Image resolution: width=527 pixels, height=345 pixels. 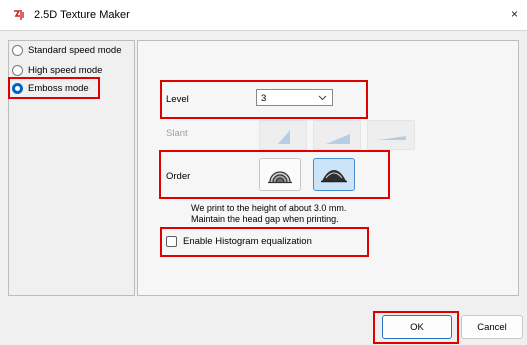 What do you see at coordinates (514, 14) in the screenshot?
I see `close-button: ×` at bounding box center [514, 14].